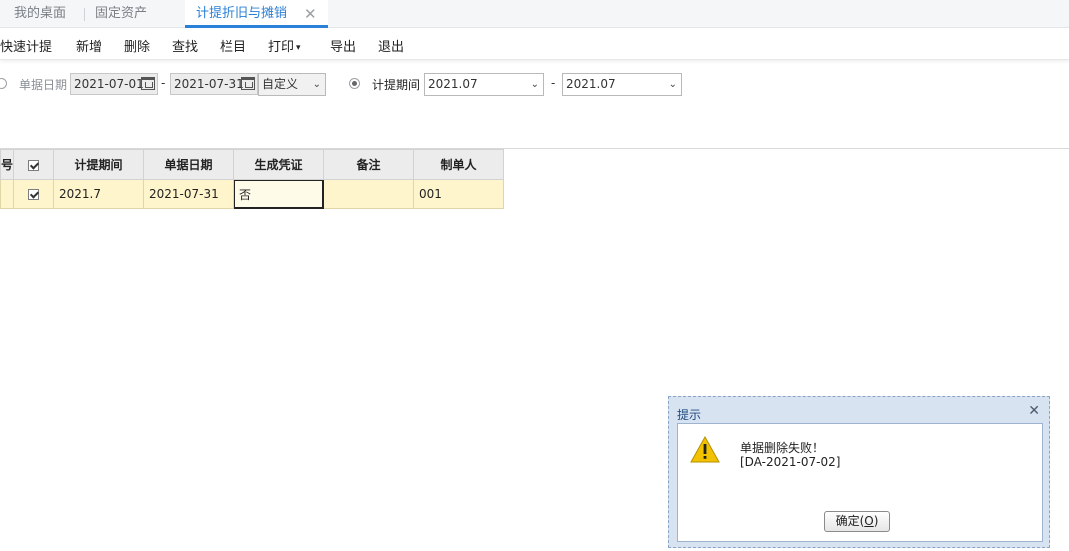  Describe the element at coordinates (343, 45) in the screenshot. I see `export-button: 导出` at that location.